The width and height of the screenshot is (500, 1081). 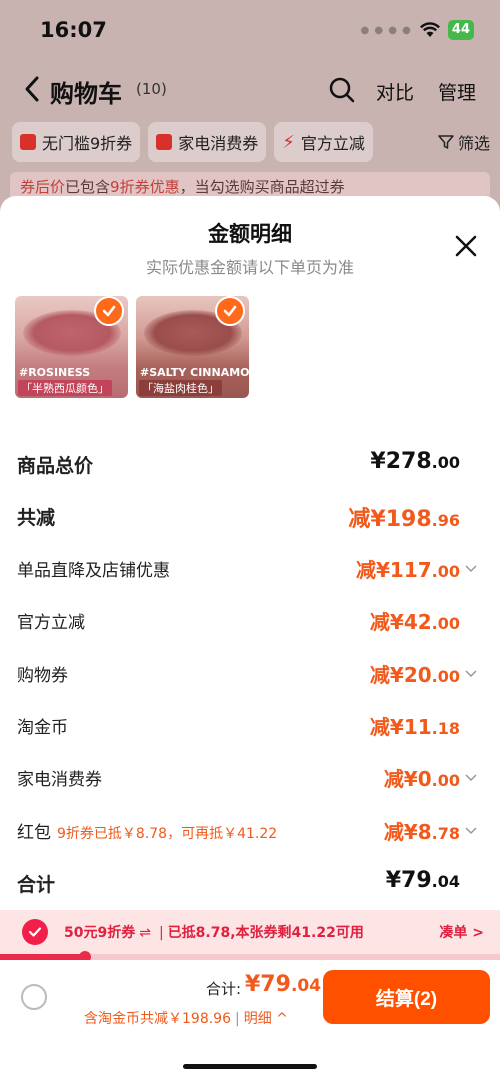 What do you see at coordinates (417, 30) in the screenshot?
I see `status-icons: ● ● ● ● 44` at bounding box center [417, 30].